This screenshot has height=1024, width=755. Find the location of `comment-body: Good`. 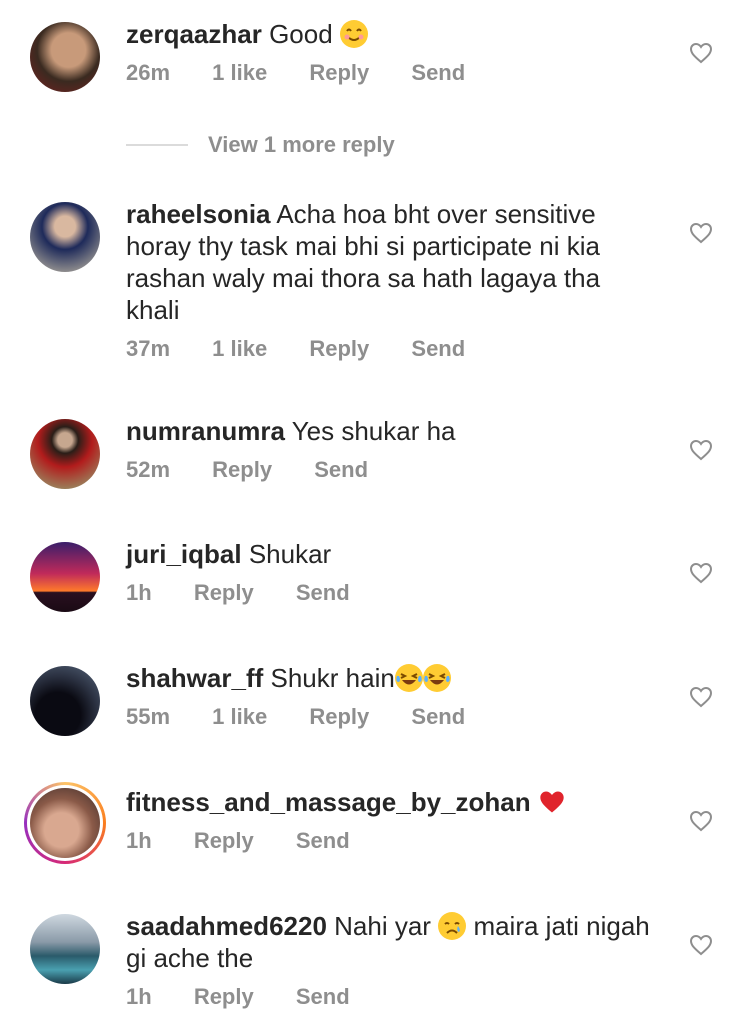

comment-body: Good is located at coordinates (301, 34).